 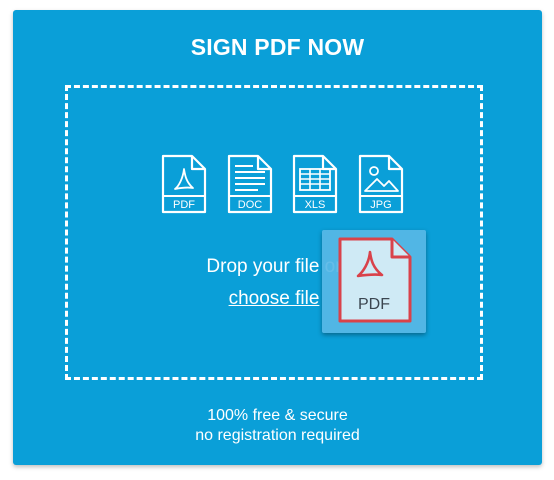 I want to click on jpg-file-icon: JPG, so click(x=381, y=184).